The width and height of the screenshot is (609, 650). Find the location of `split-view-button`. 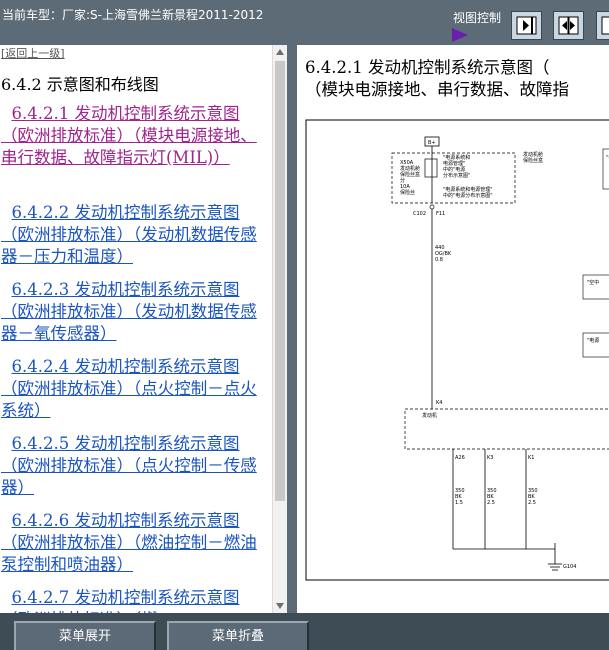

split-view-button is located at coordinates (568, 25).